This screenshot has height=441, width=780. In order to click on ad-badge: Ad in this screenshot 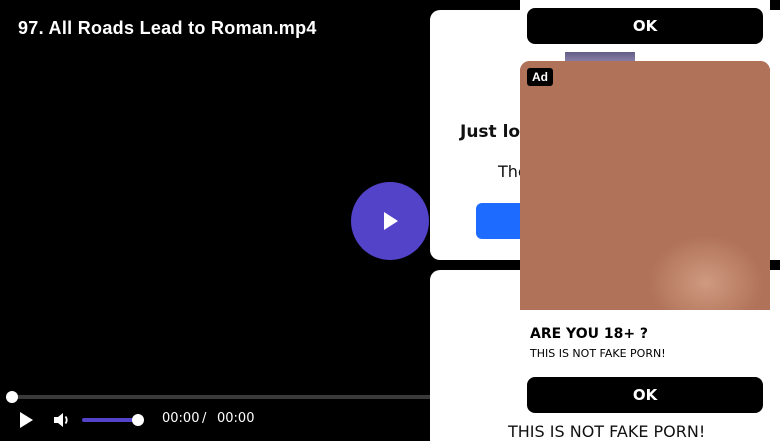, I will do `click(540, 77)`.